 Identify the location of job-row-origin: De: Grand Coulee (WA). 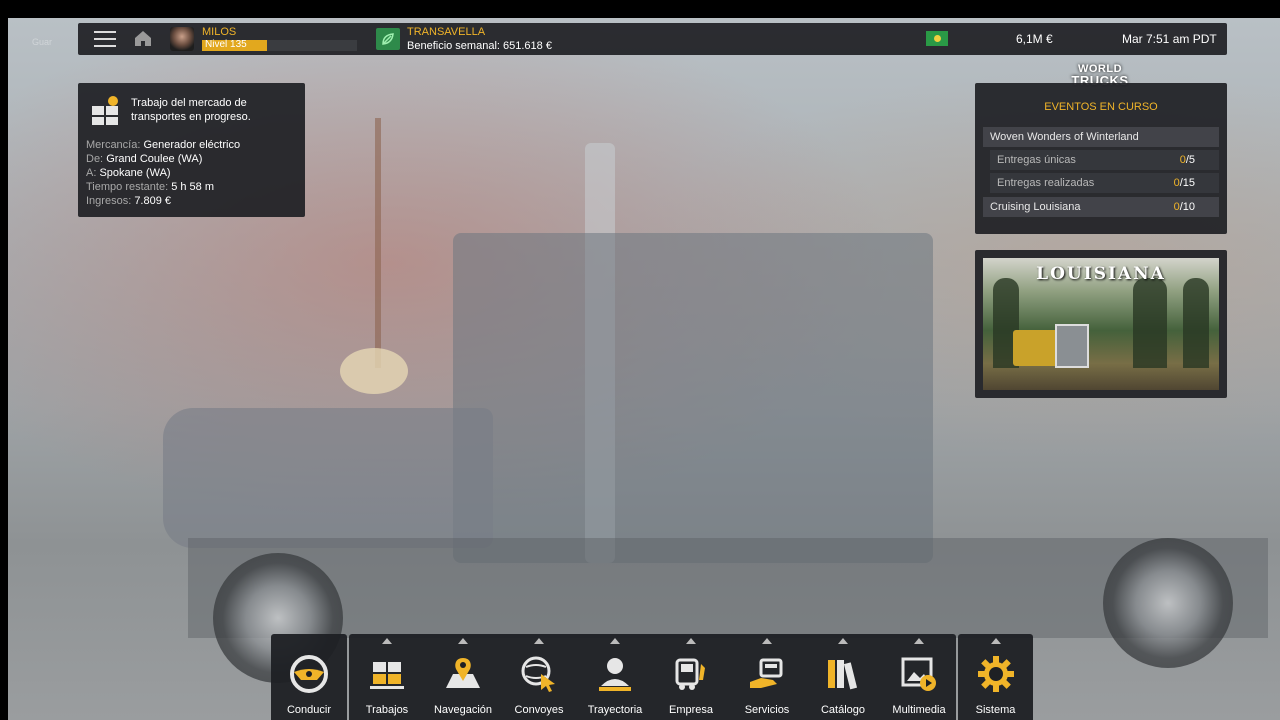
(163, 159).